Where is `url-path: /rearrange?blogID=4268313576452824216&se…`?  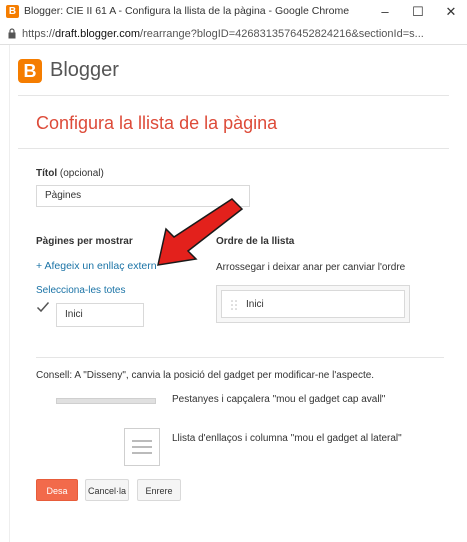
url-path: /rearrange?blogID=4268313576452824216&se… is located at coordinates (282, 34).